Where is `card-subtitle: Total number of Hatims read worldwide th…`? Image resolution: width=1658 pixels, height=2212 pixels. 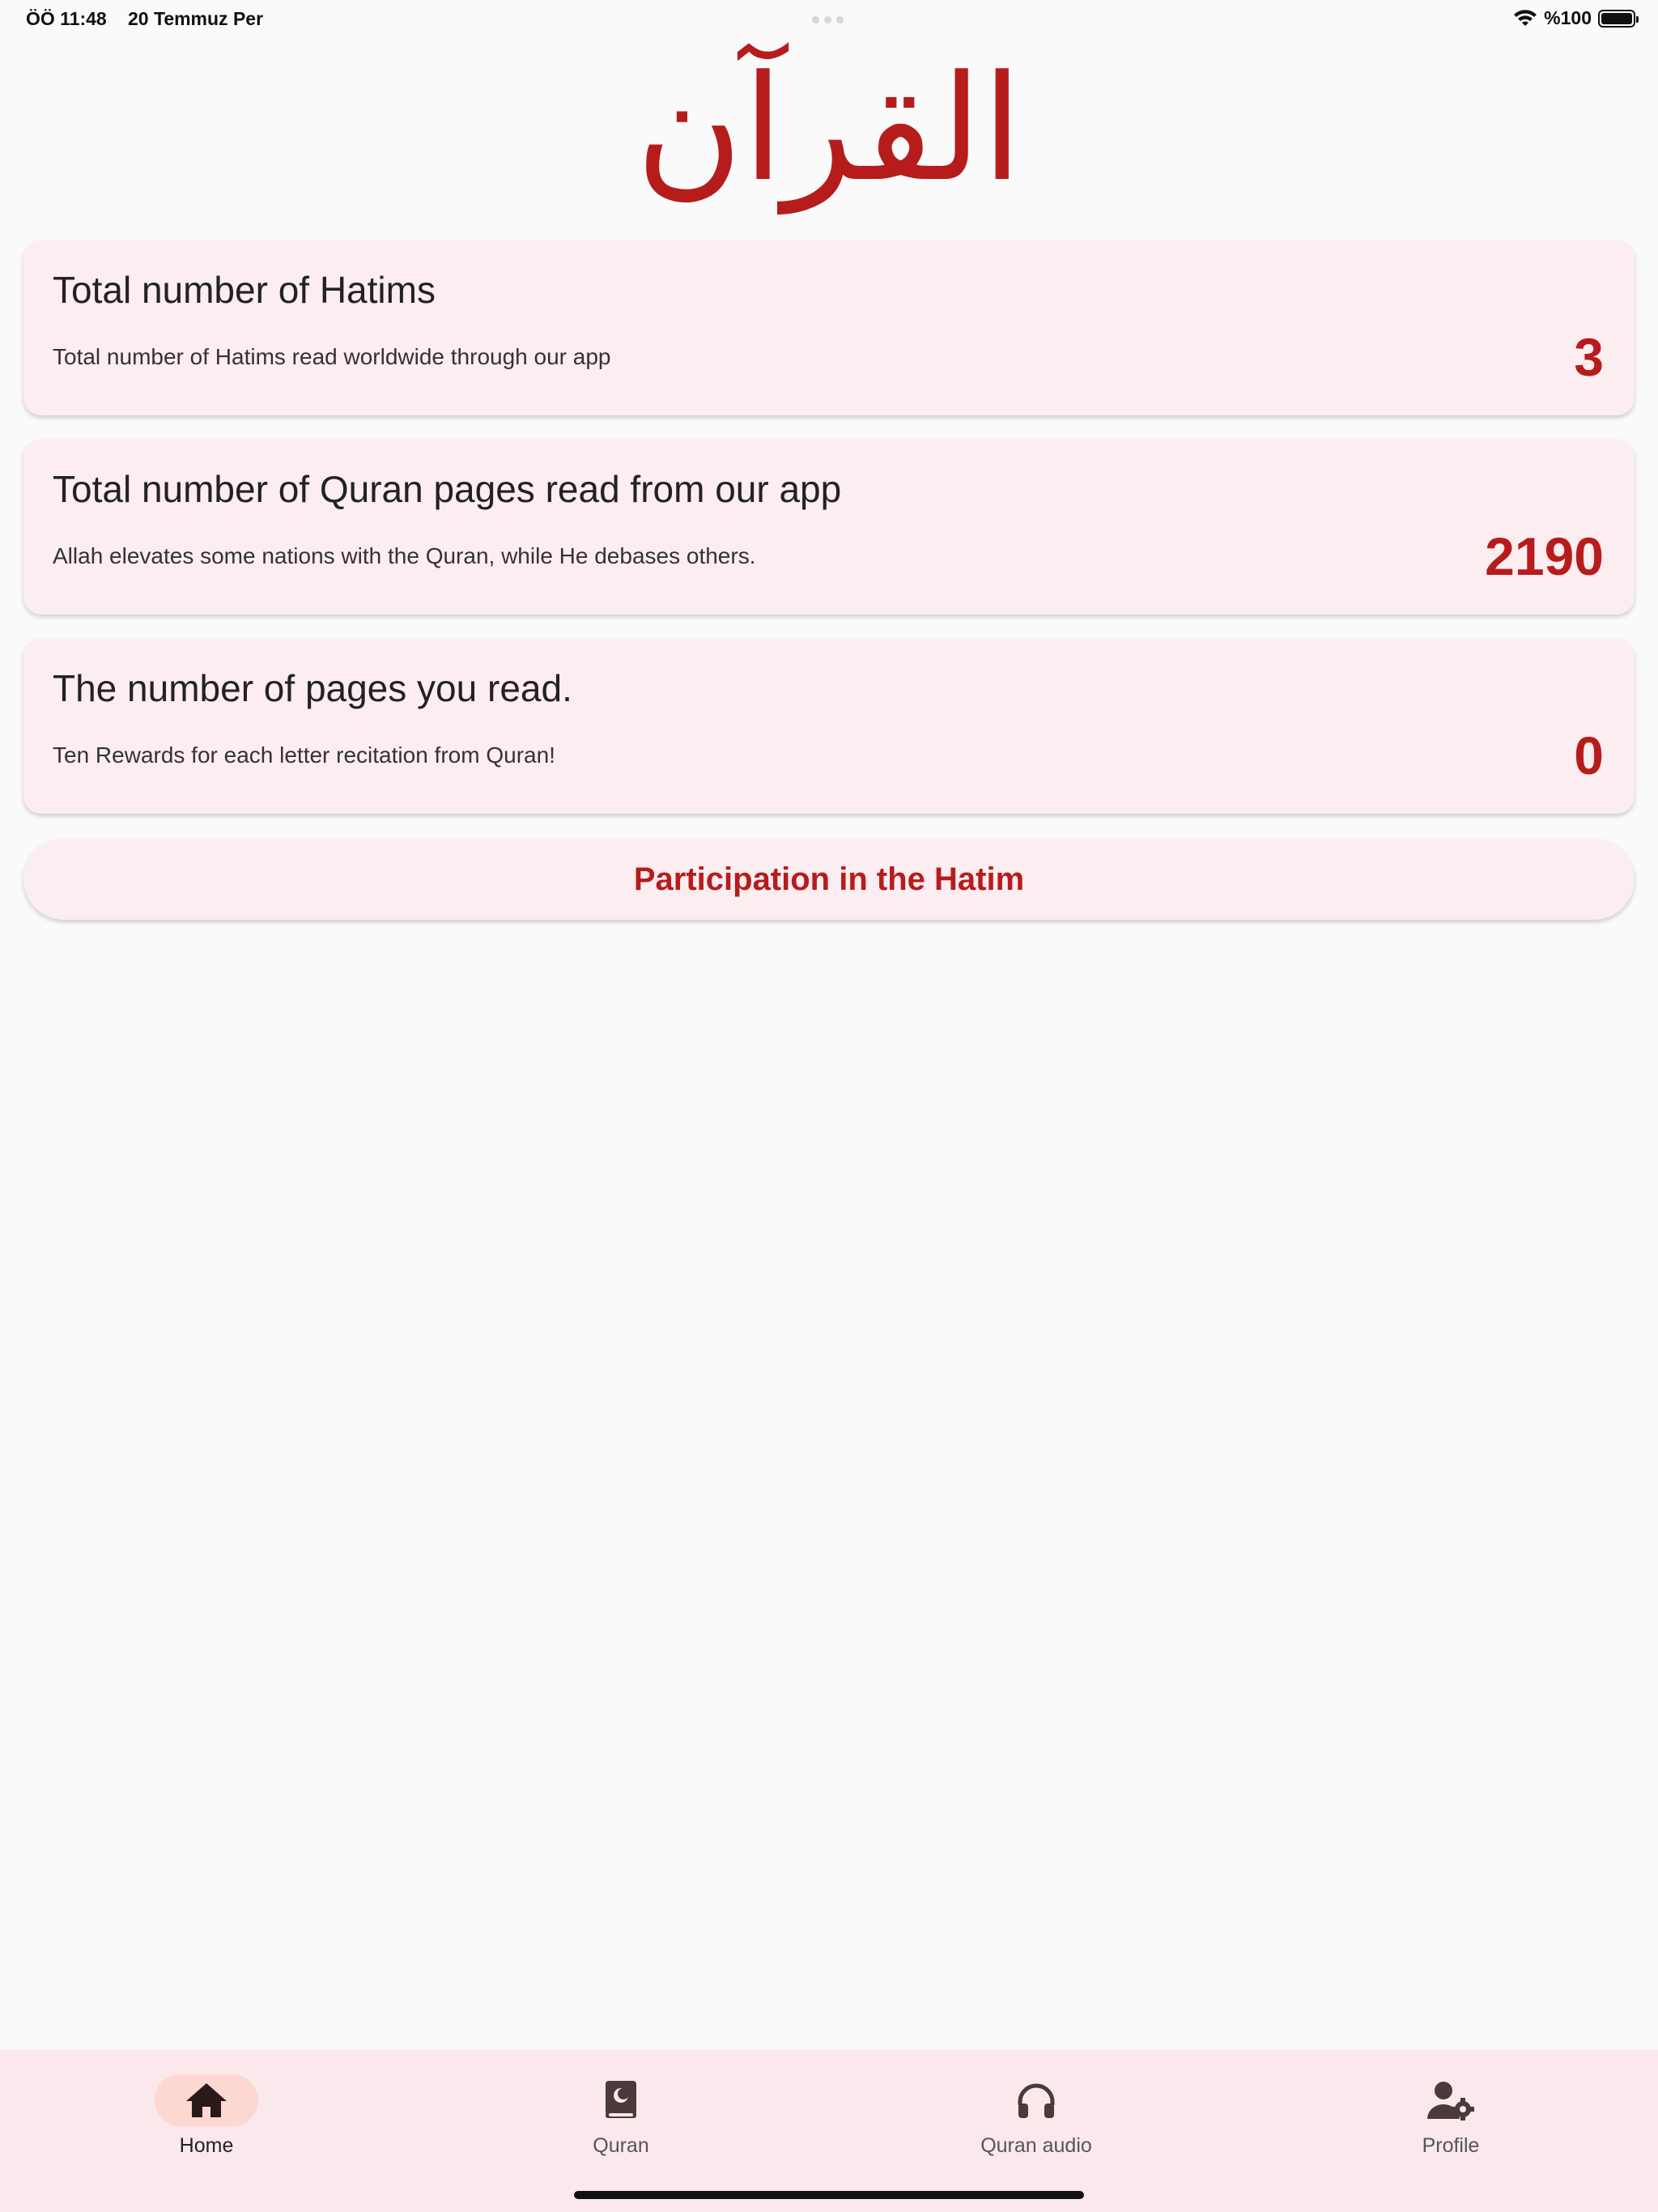 card-subtitle: Total number of Hatims read worldwide th… is located at coordinates (332, 357).